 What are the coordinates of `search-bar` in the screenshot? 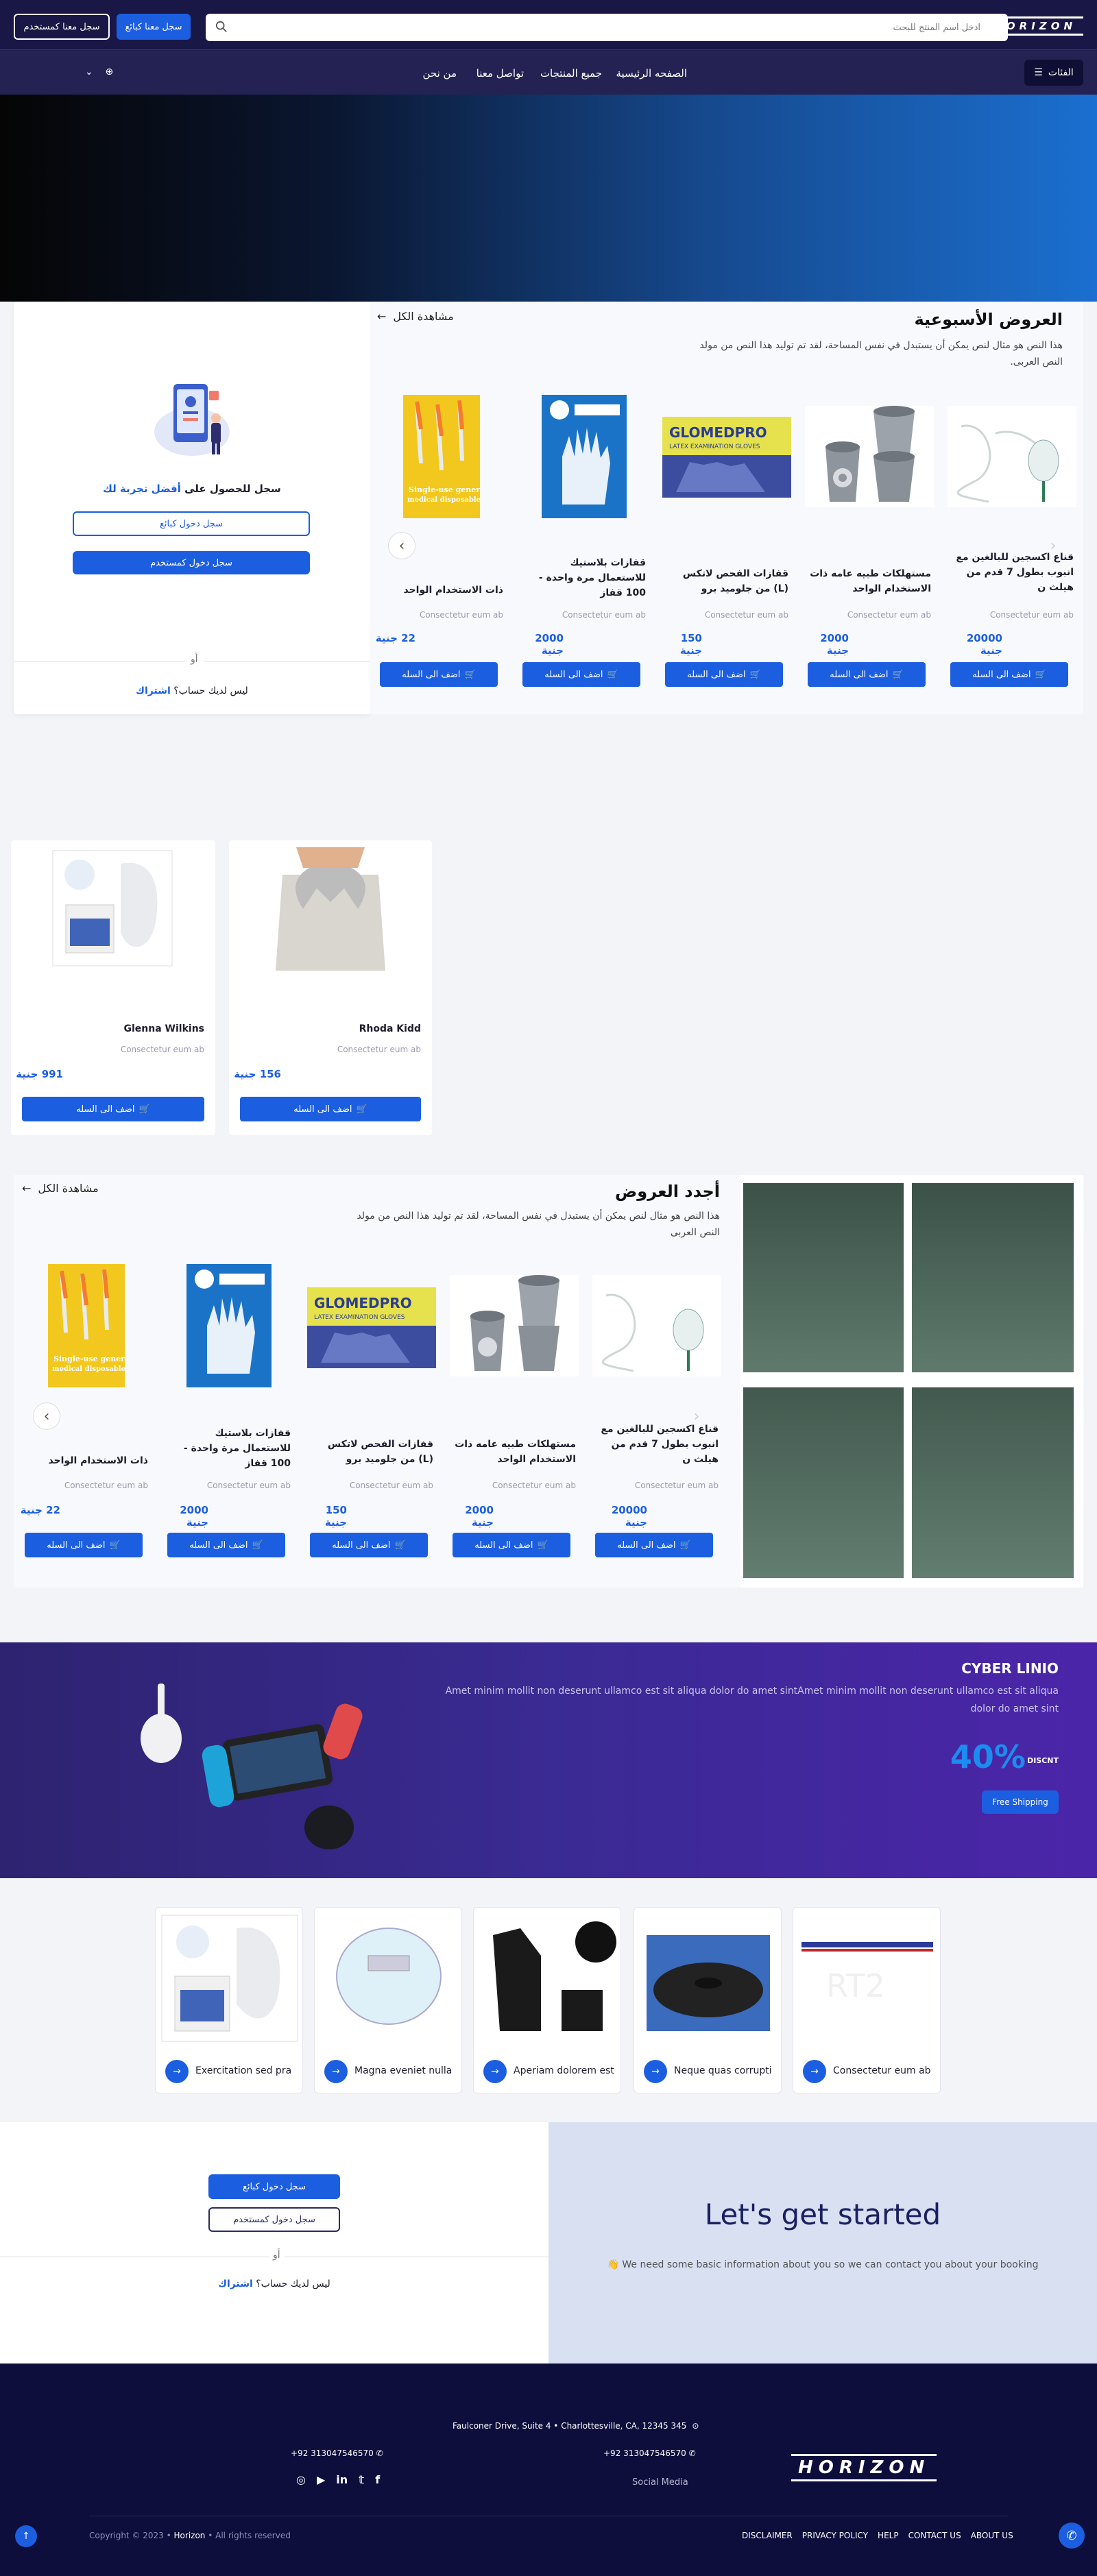 It's located at (607, 27).